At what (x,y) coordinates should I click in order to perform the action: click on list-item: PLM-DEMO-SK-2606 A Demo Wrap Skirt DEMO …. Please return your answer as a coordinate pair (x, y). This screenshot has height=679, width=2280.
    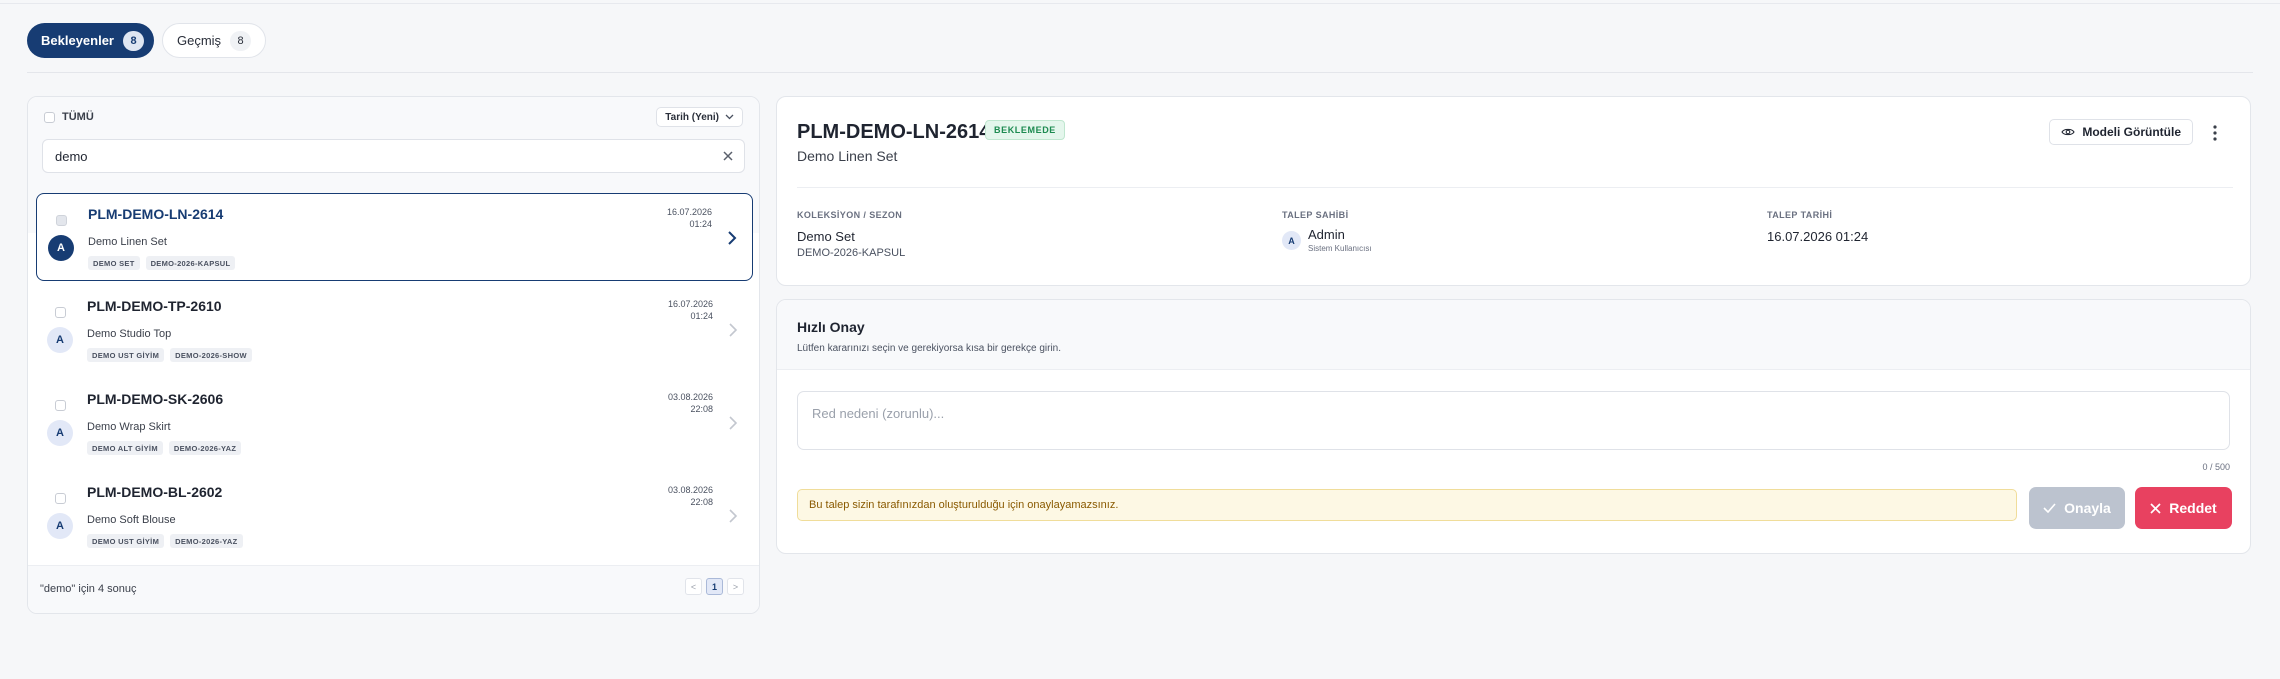
    Looking at the image, I should click on (394, 423).